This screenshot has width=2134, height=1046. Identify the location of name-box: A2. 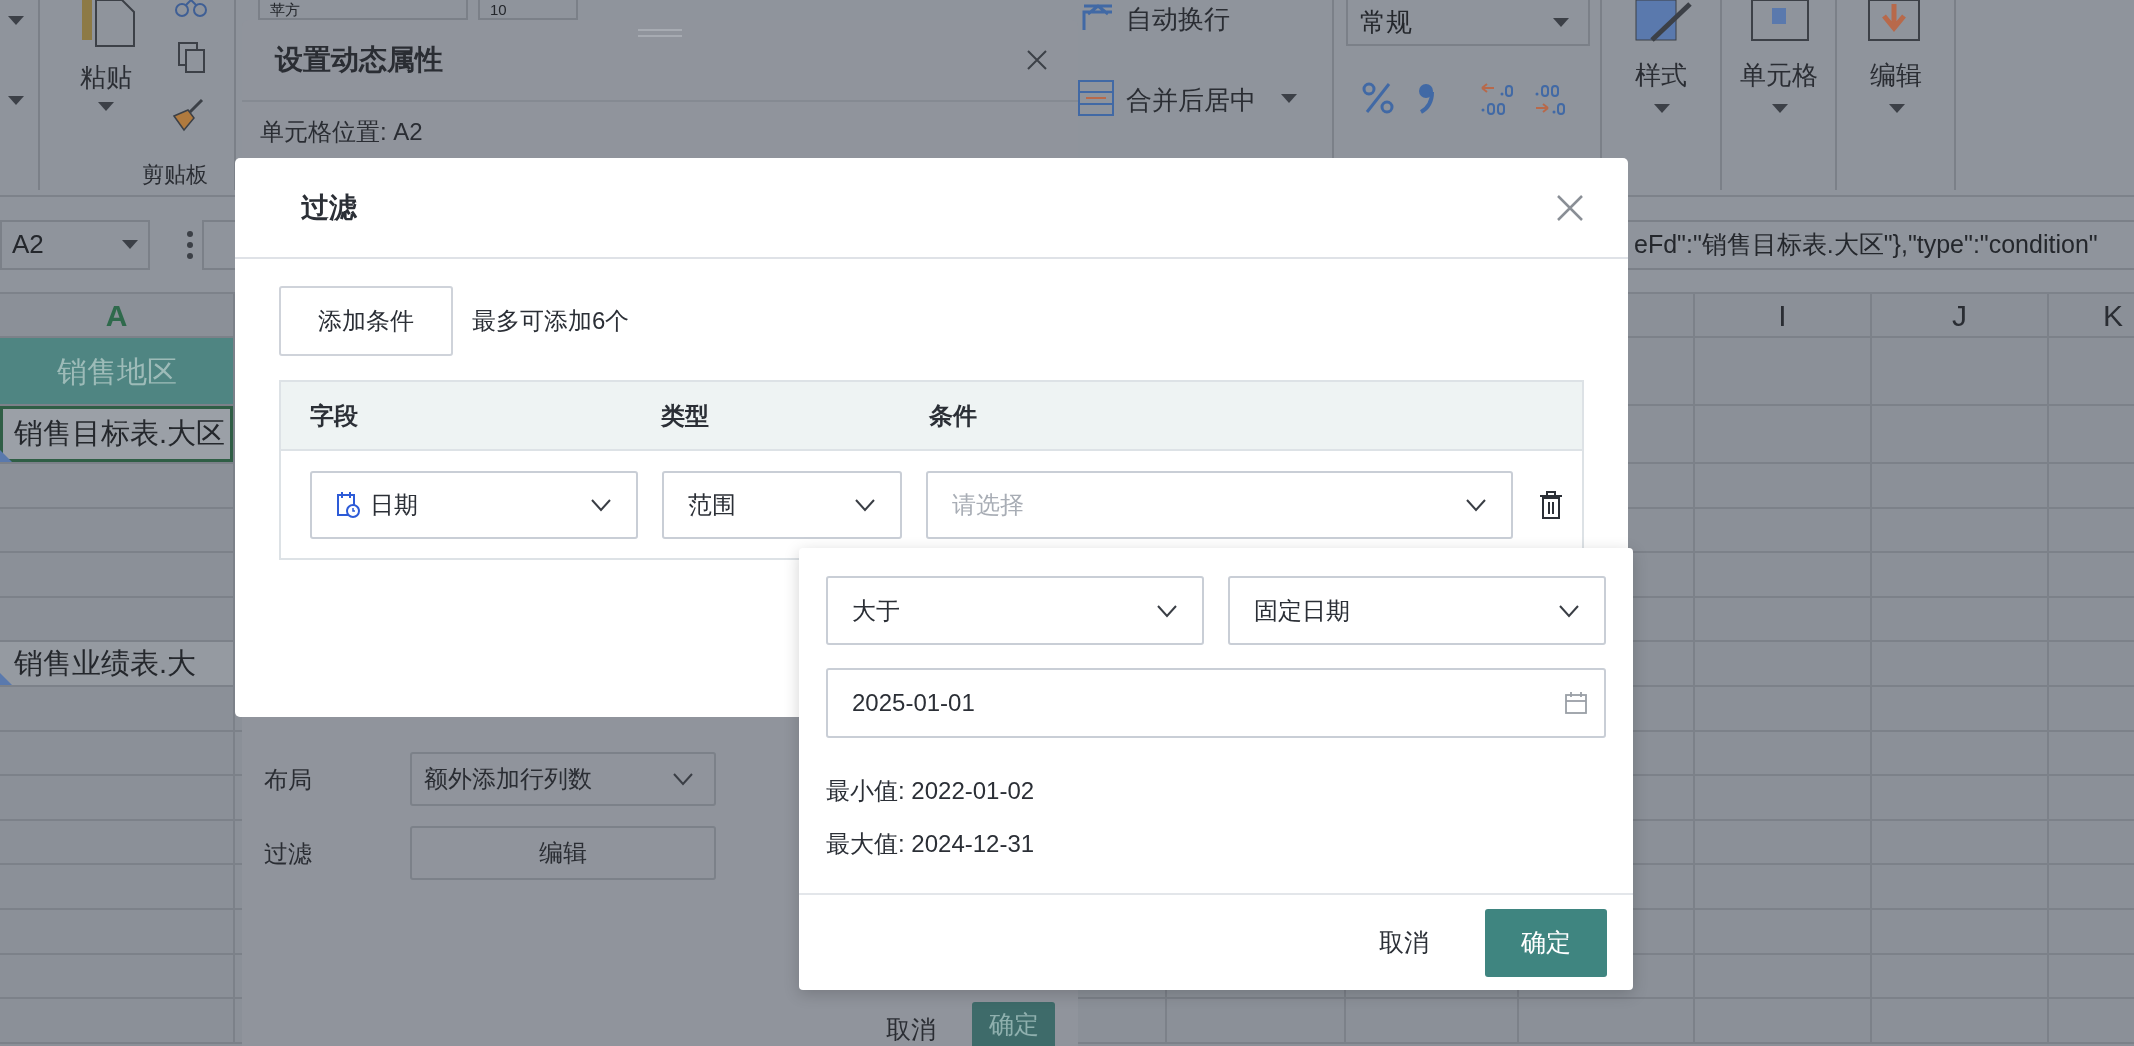
(75, 244).